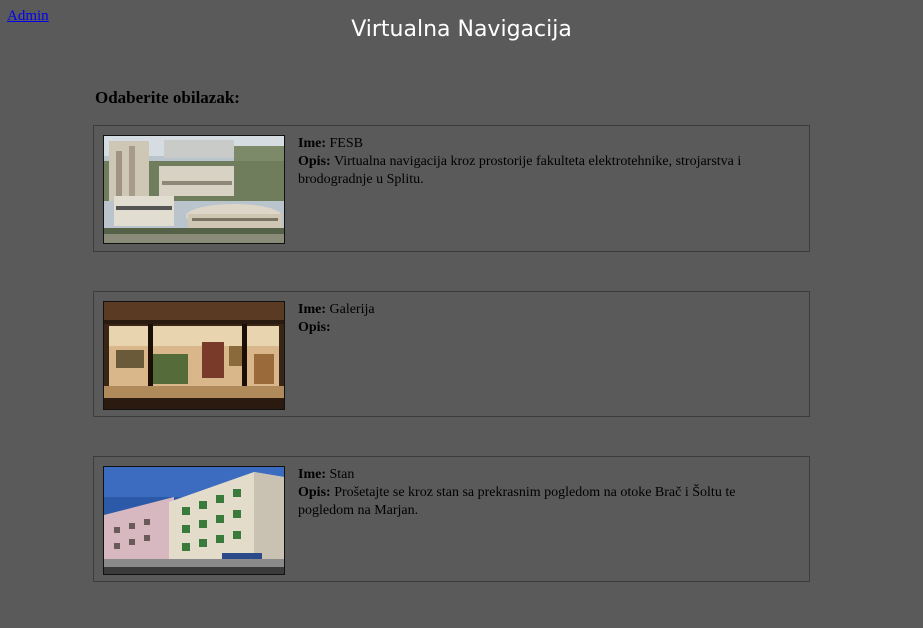 The width and height of the screenshot is (923, 628). What do you see at coordinates (543, 328) in the screenshot?
I see `tour-description-row: Opis:` at bounding box center [543, 328].